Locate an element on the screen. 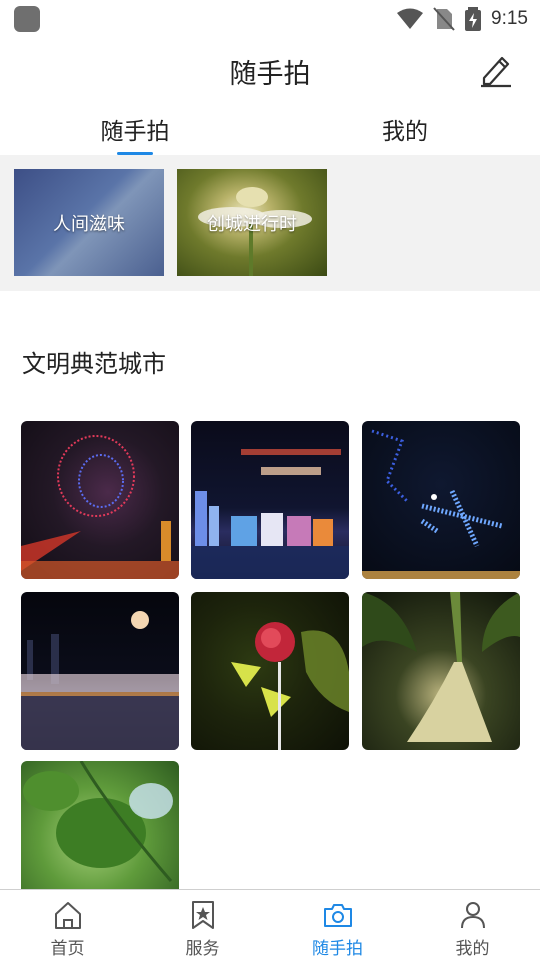  photo-trumpet-flower-art is located at coordinates (441, 667).